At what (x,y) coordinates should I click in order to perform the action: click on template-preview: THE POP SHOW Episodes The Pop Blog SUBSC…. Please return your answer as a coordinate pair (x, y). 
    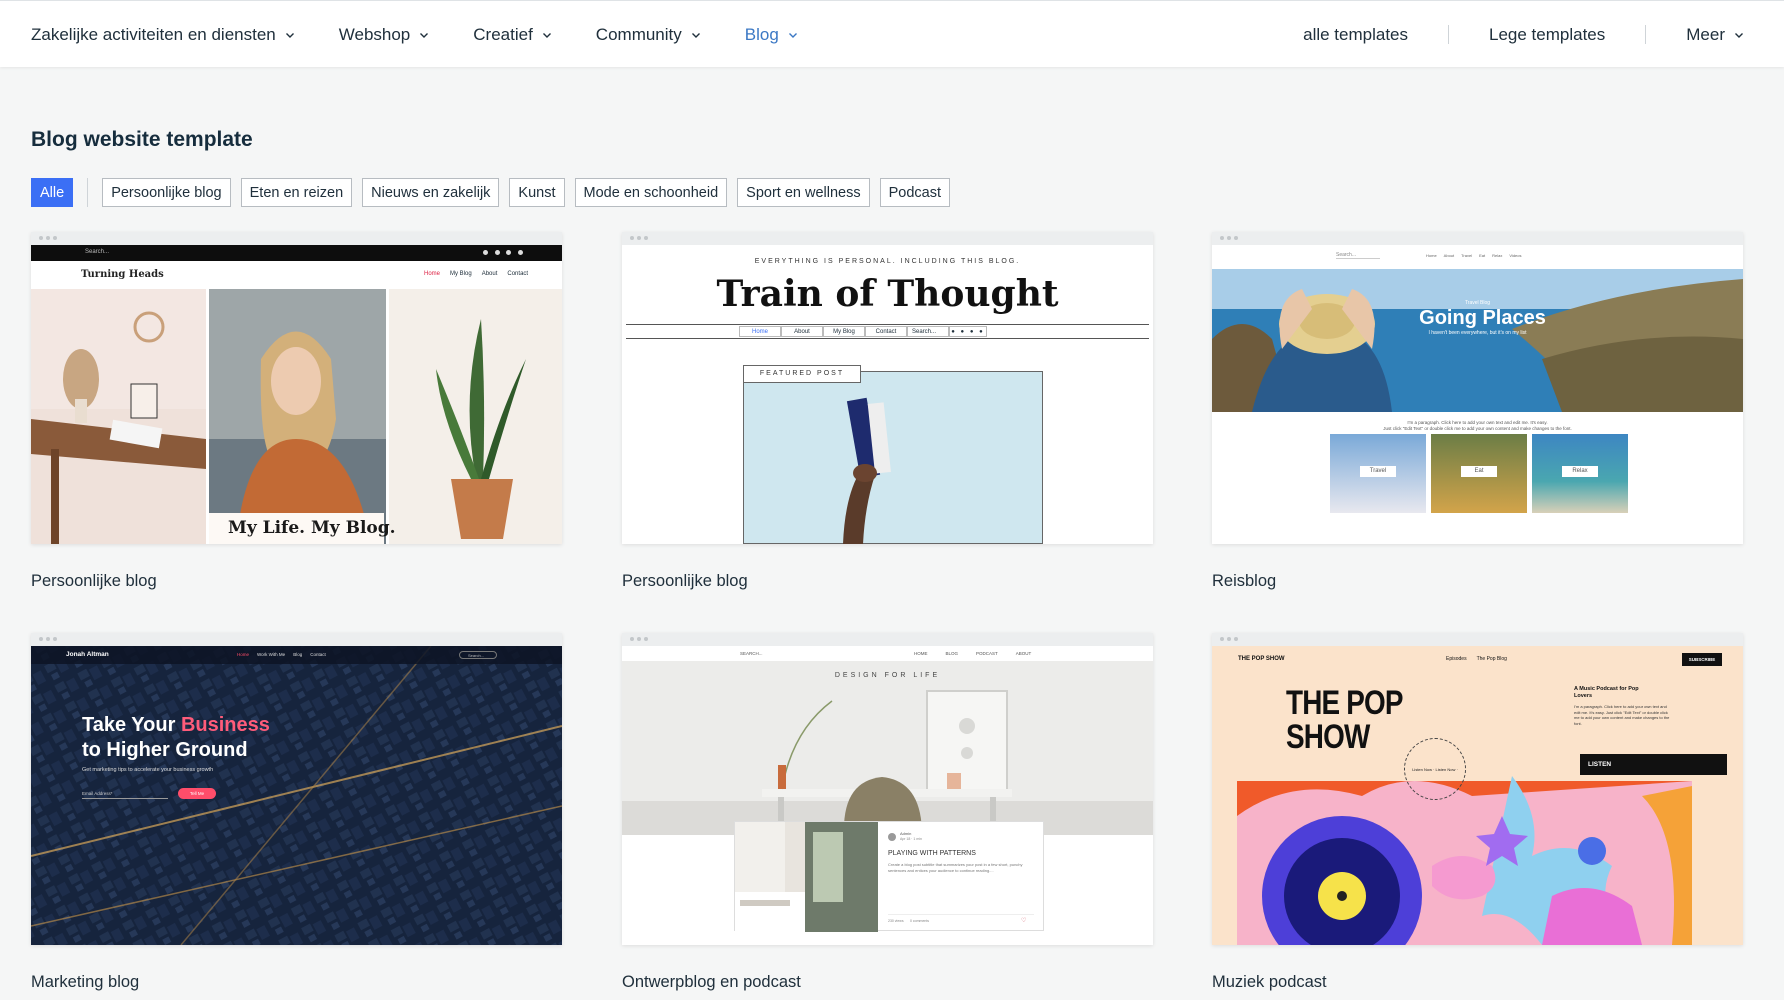
    Looking at the image, I should click on (1477, 795).